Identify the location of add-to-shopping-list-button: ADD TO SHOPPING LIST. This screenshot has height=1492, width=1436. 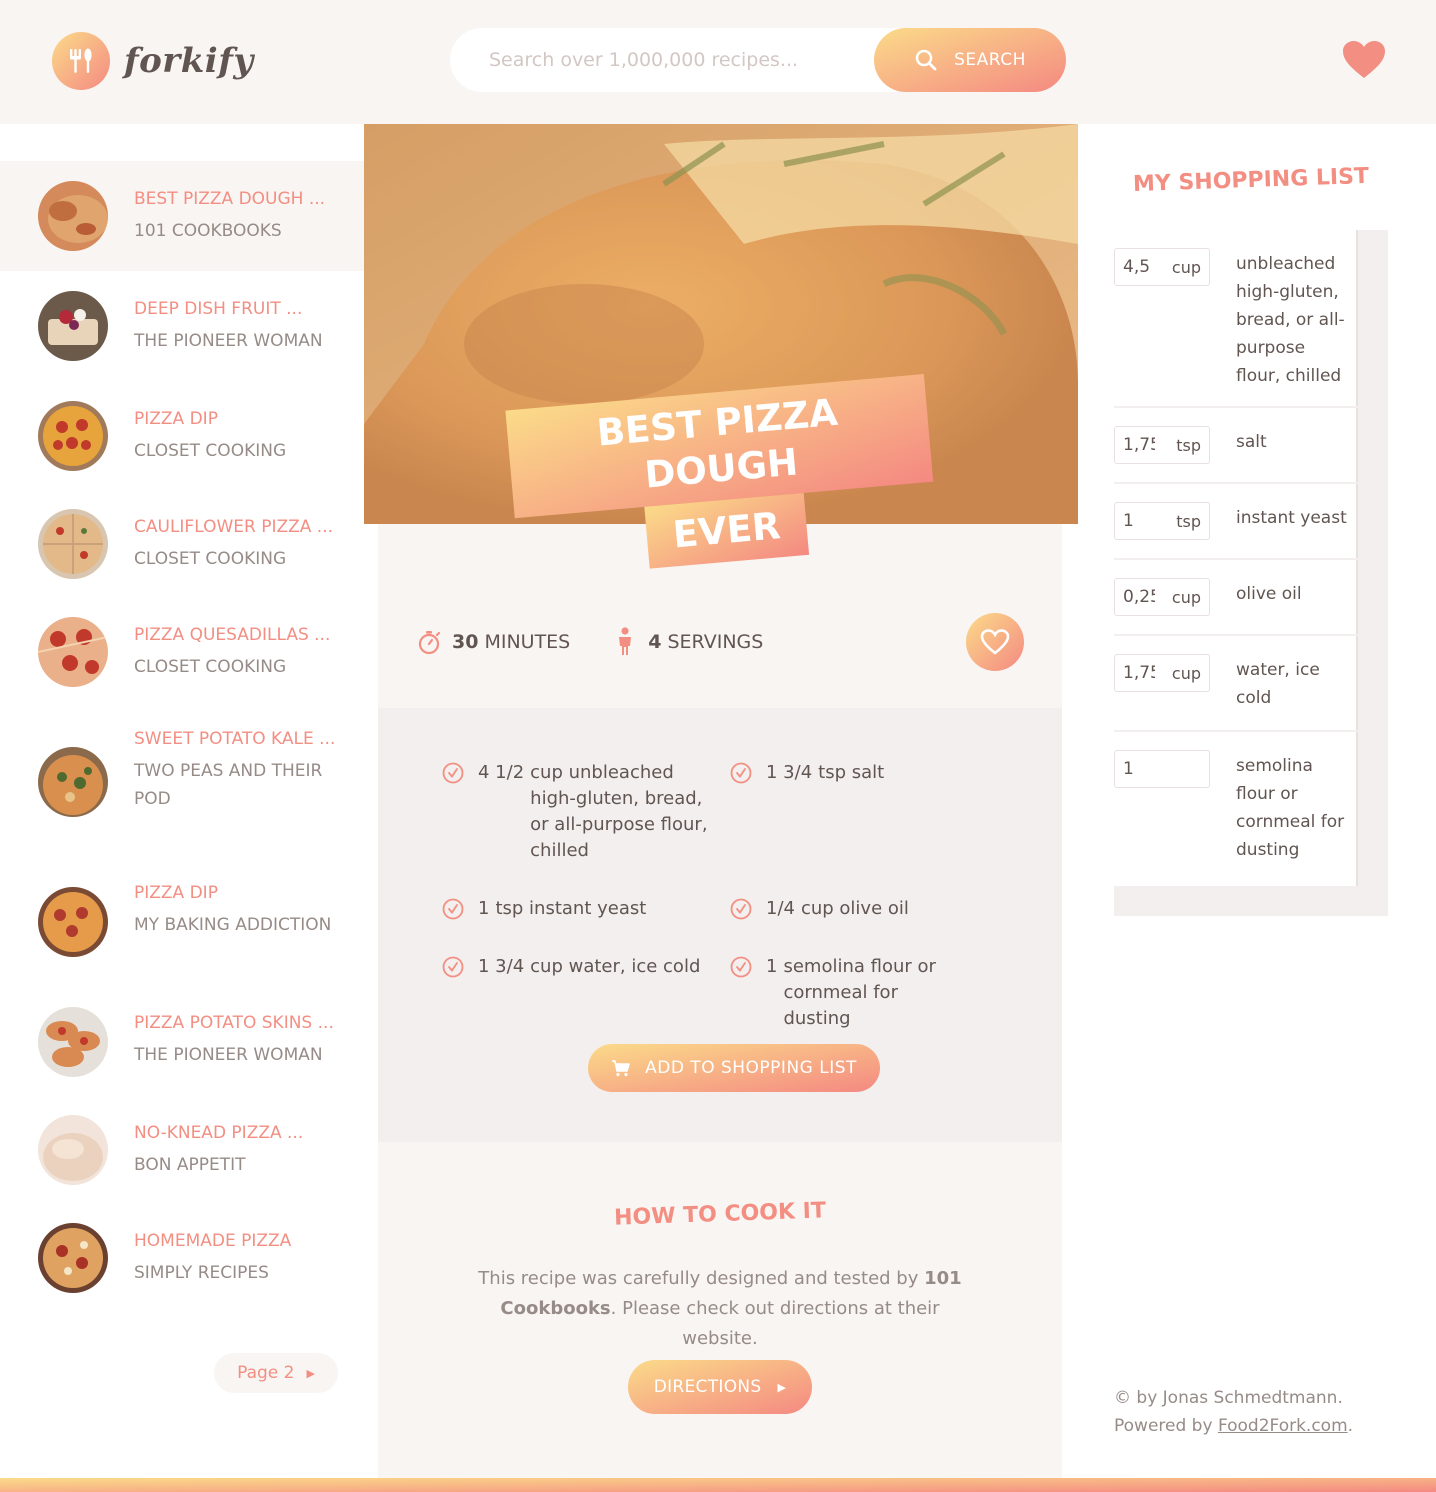
(734, 1068).